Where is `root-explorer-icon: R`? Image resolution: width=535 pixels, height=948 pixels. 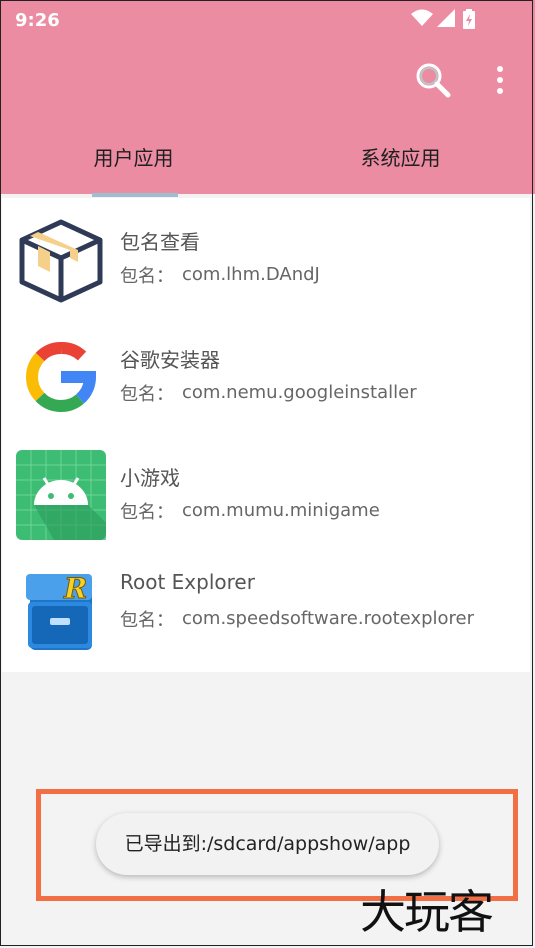
root-explorer-icon: R is located at coordinates (59, 611).